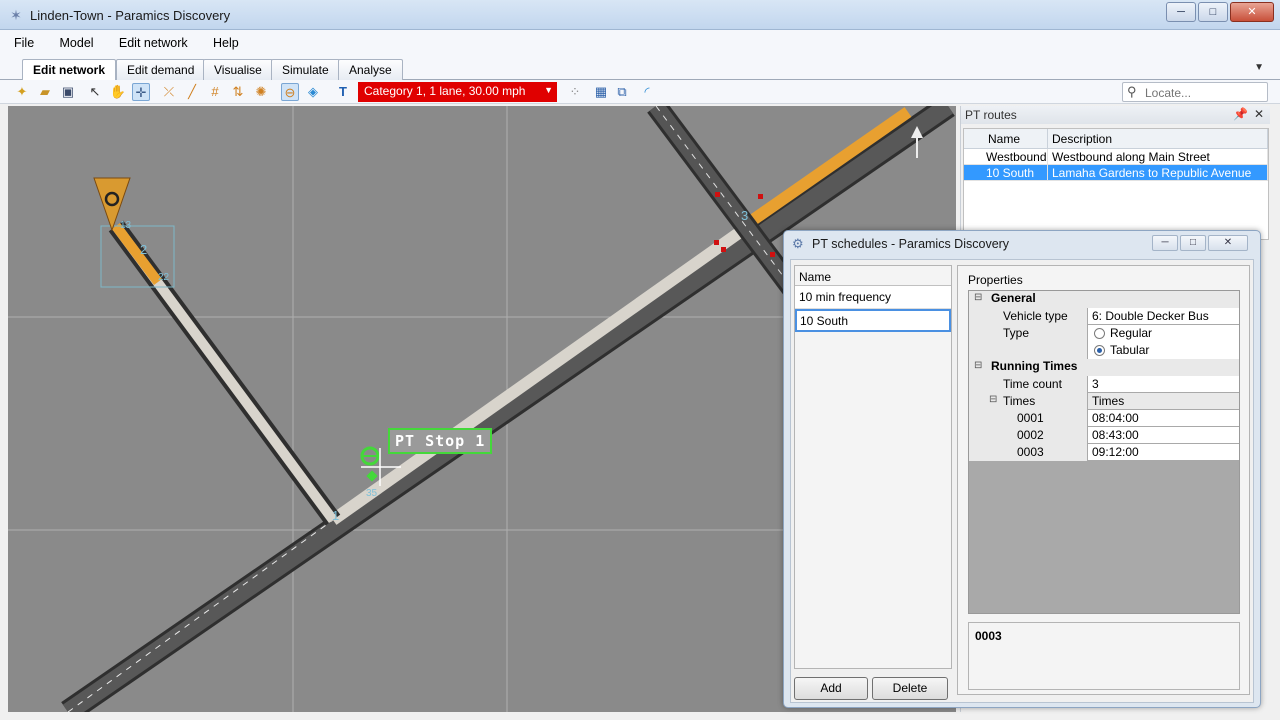 Image resolution: width=1280 pixels, height=720 pixels. What do you see at coordinates (370, 464) in the screenshot?
I see `pt-stop-marker` at bounding box center [370, 464].